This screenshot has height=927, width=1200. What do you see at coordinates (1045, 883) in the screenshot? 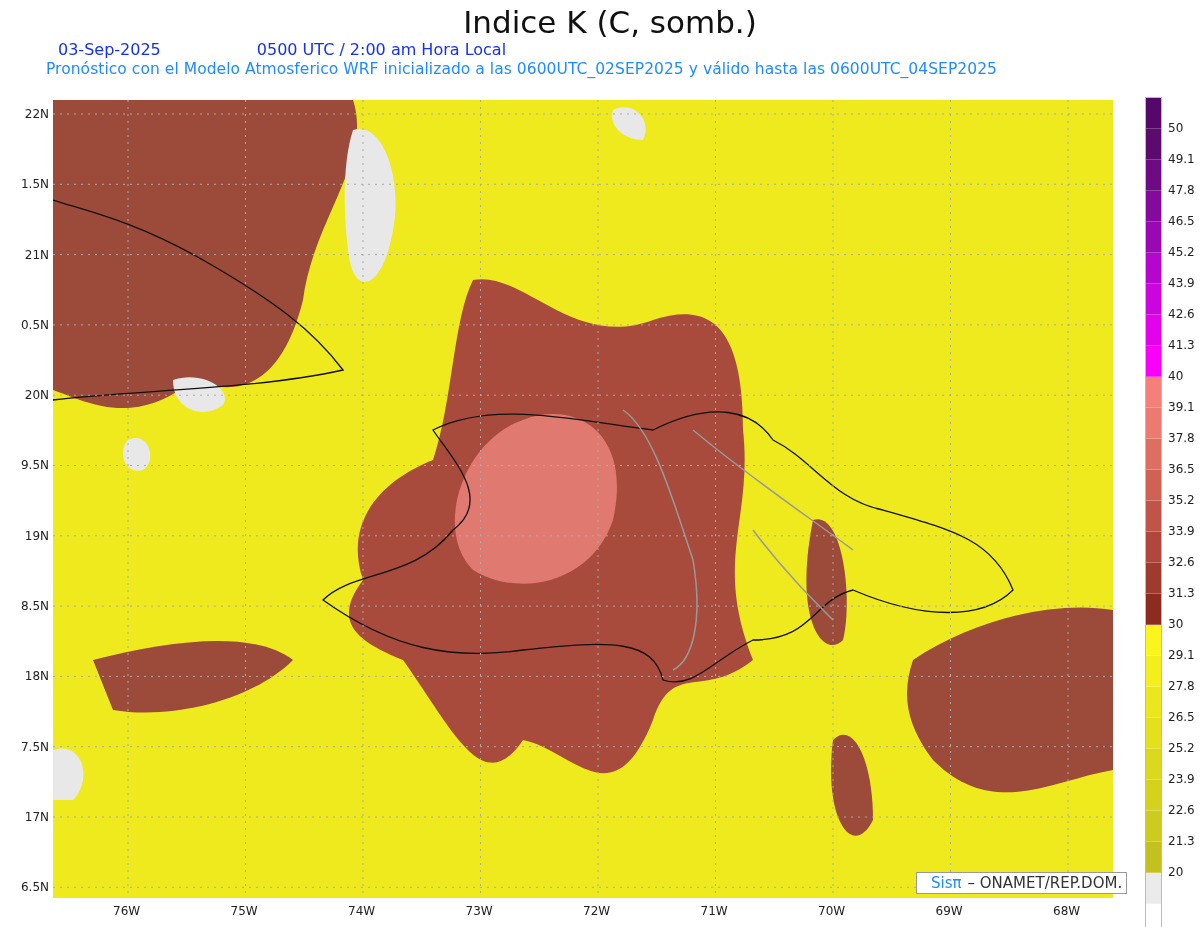
I see `agency-text: – ONAMET/REP.DOM.` at bounding box center [1045, 883].